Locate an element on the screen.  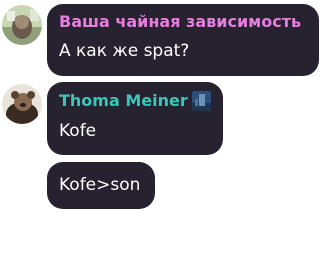
sender-row: Thoma Meiner is located at coordinates (135, 101).